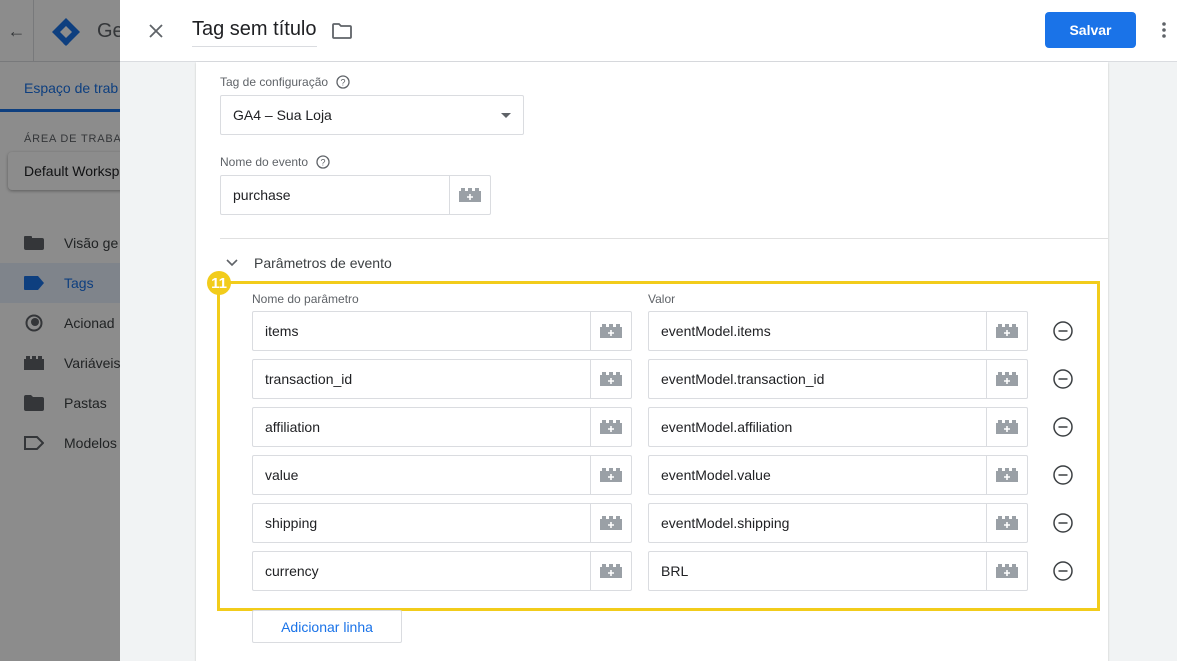  I want to click on param-name-field: transaction_id, so click(442, 379).